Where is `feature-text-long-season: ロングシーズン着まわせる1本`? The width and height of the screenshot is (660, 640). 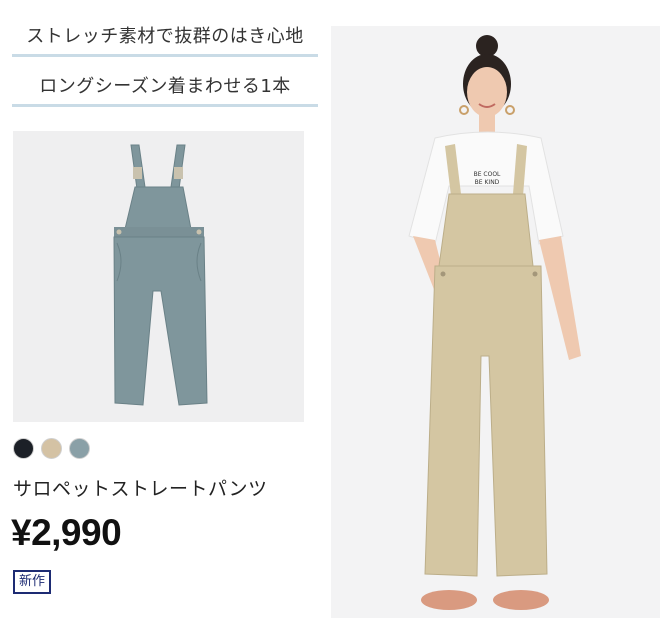 feature-text-long-season: ロングシーズン着まわせる1本 is located at coordinates (165, 86).